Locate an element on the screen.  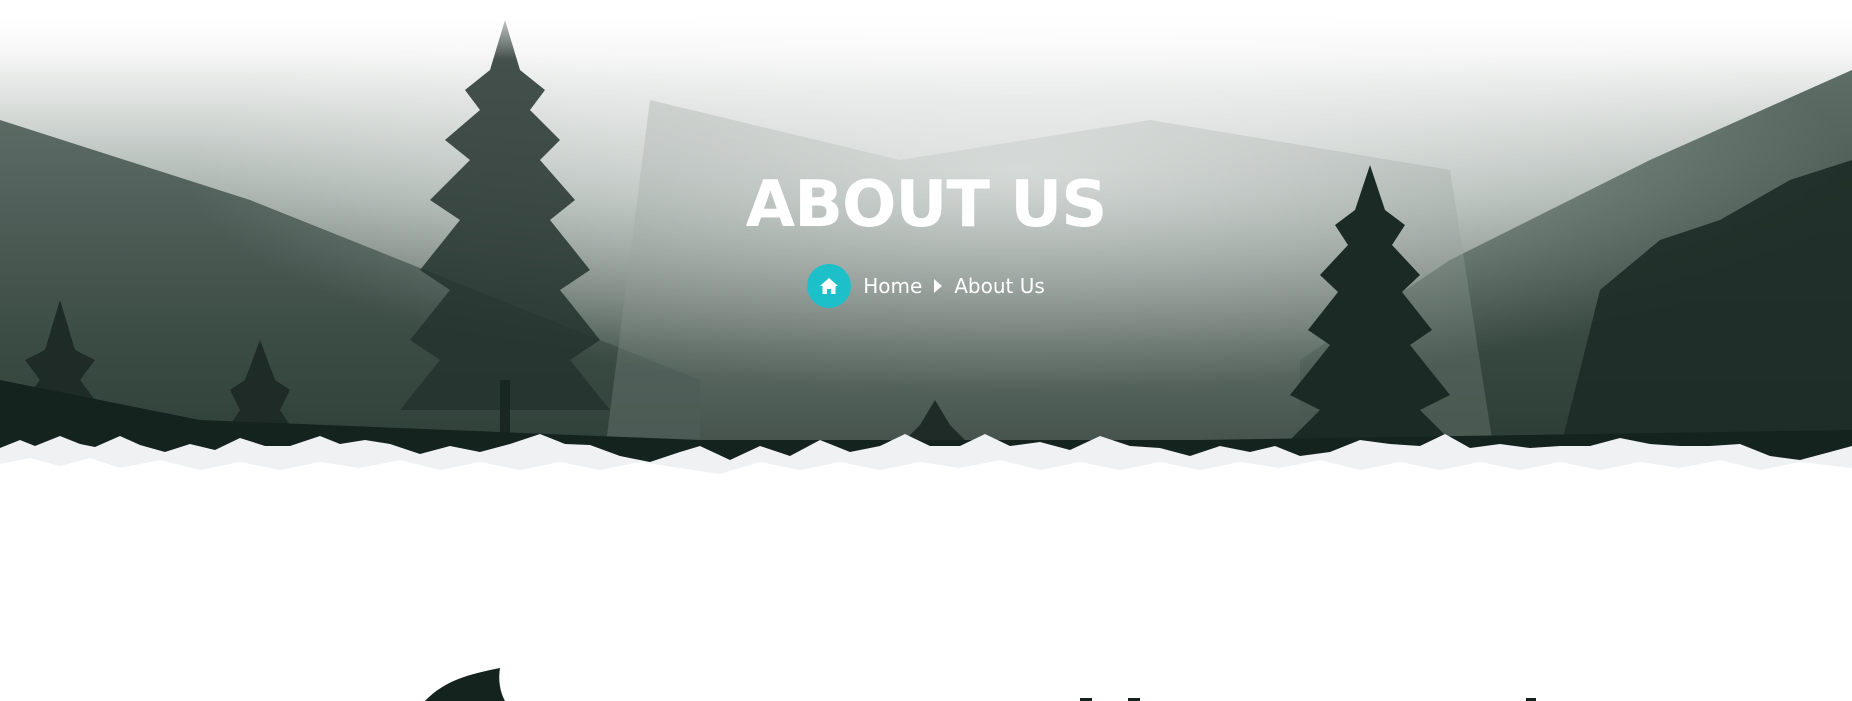
breadcrumb-current: About Us is located at coordinates (999, 286).